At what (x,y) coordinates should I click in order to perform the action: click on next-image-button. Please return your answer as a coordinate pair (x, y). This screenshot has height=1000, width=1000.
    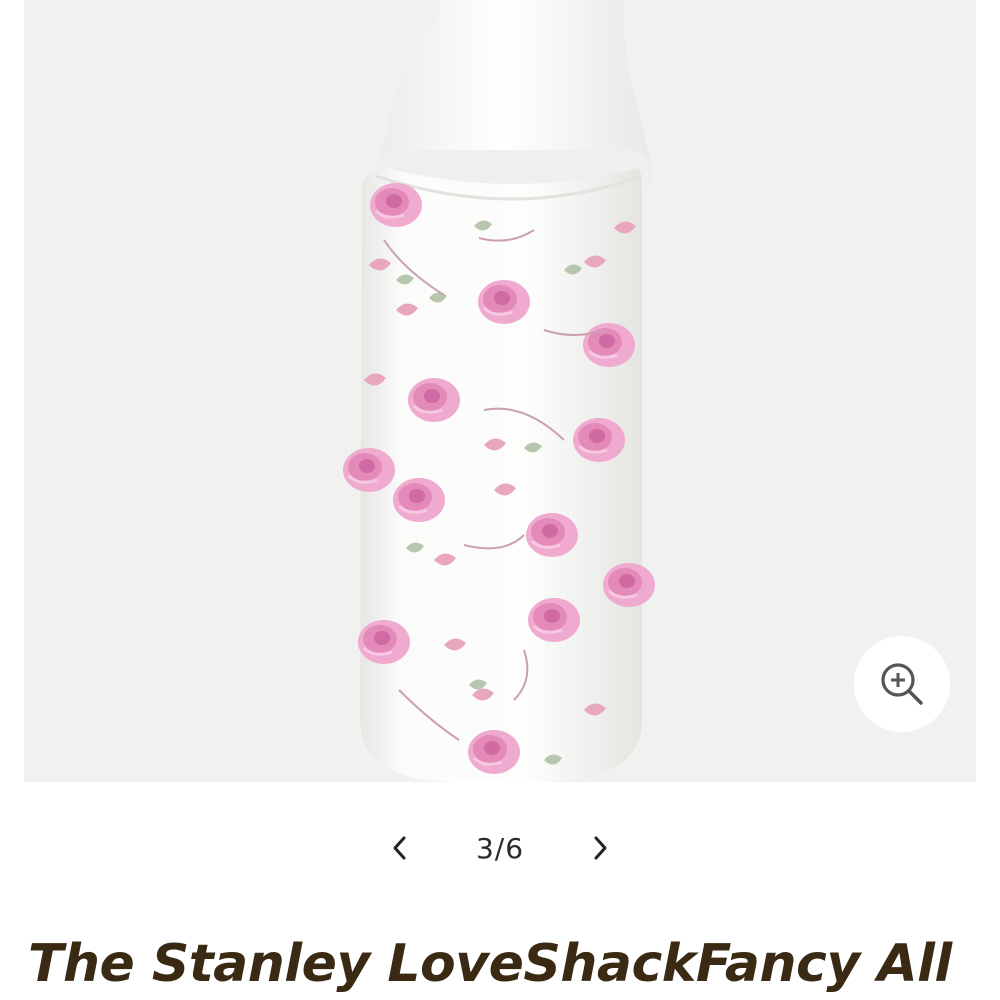
    Looking at the image, I should click on (600, 848).